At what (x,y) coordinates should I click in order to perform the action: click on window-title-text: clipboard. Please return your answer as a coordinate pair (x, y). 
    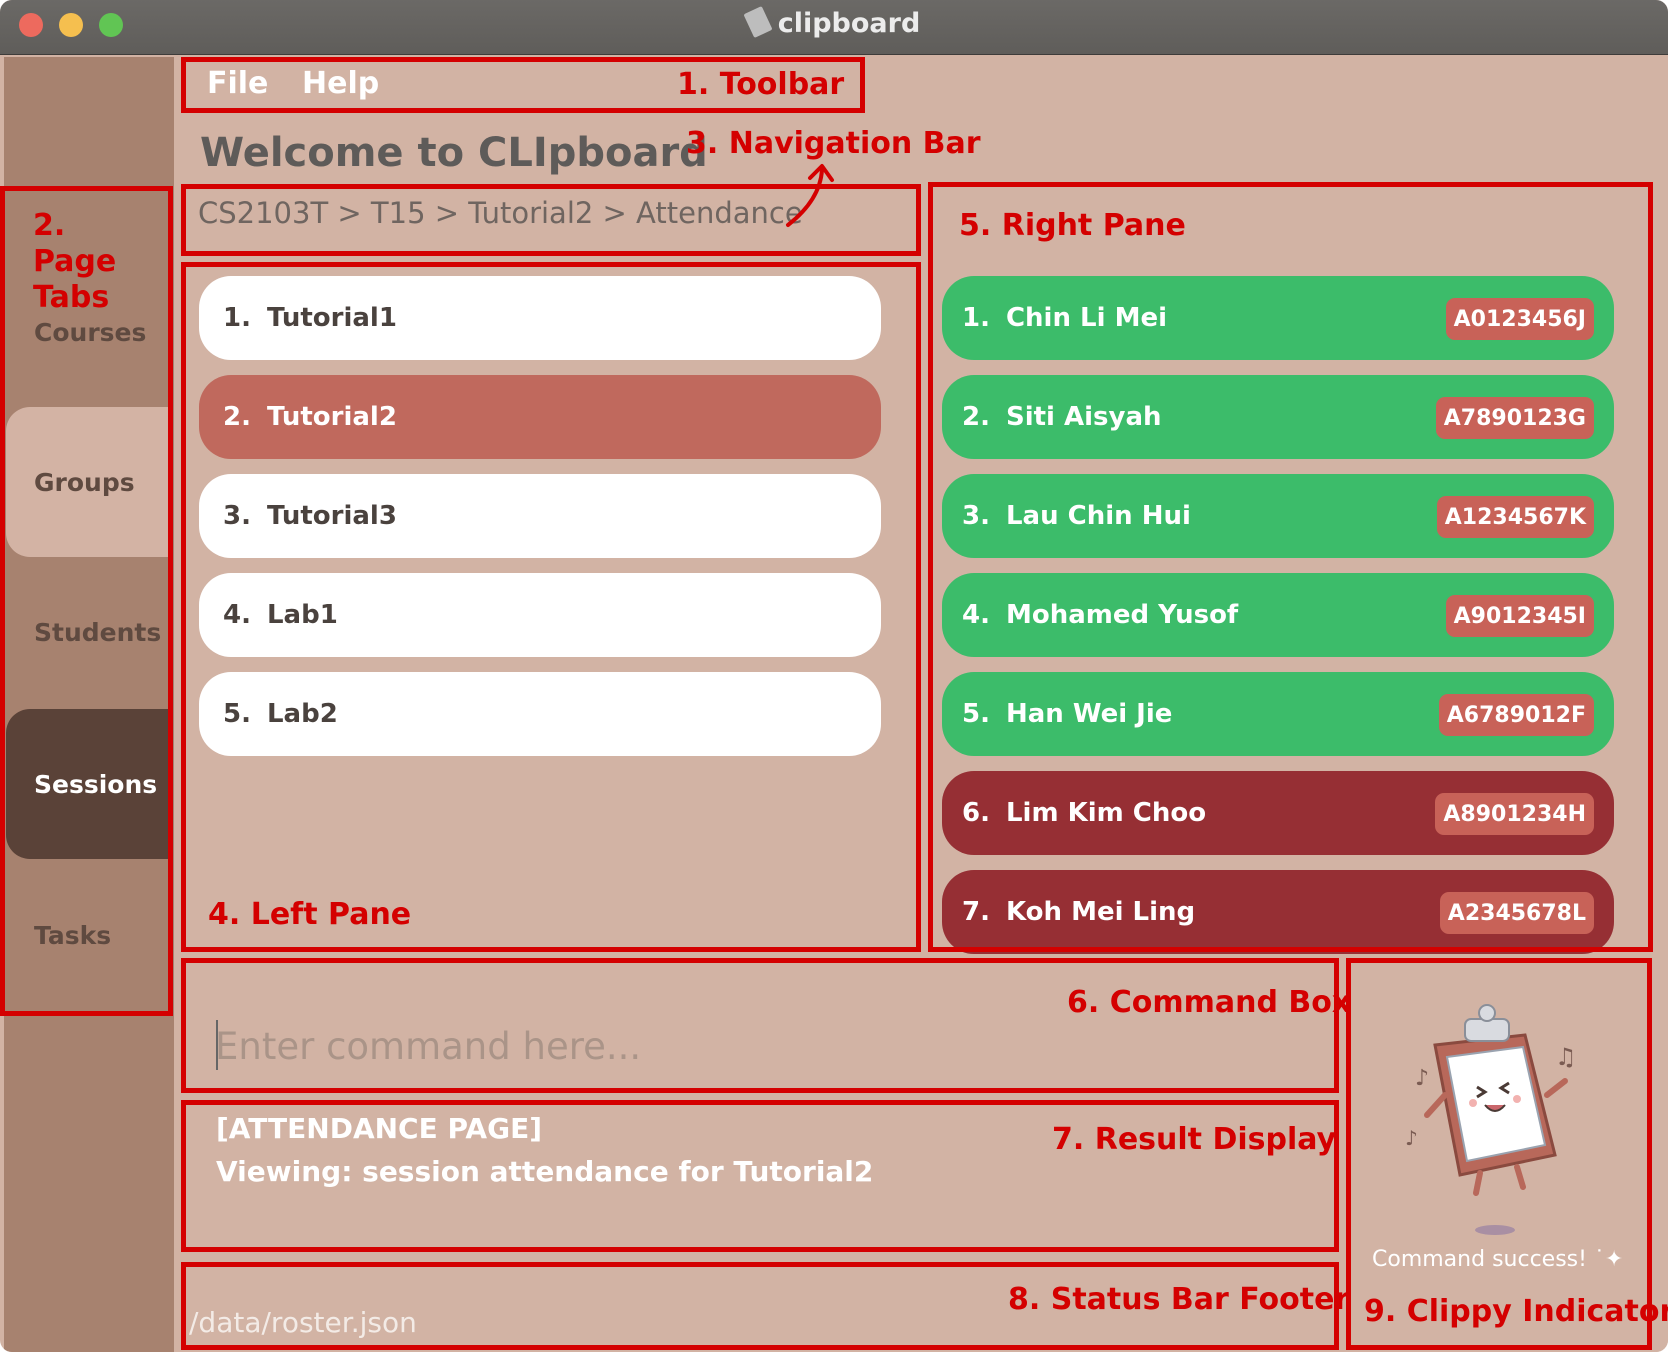
    Looking at the image, I should click on (849, 23).